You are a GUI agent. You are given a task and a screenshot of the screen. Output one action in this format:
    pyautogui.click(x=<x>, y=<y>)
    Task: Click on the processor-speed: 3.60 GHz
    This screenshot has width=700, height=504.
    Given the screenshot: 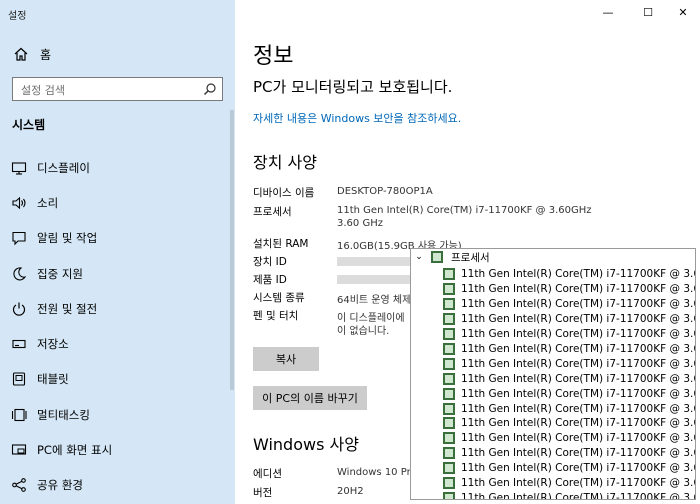 What is the action you would take?
    pyautogui.click(x=360, y=223)
    